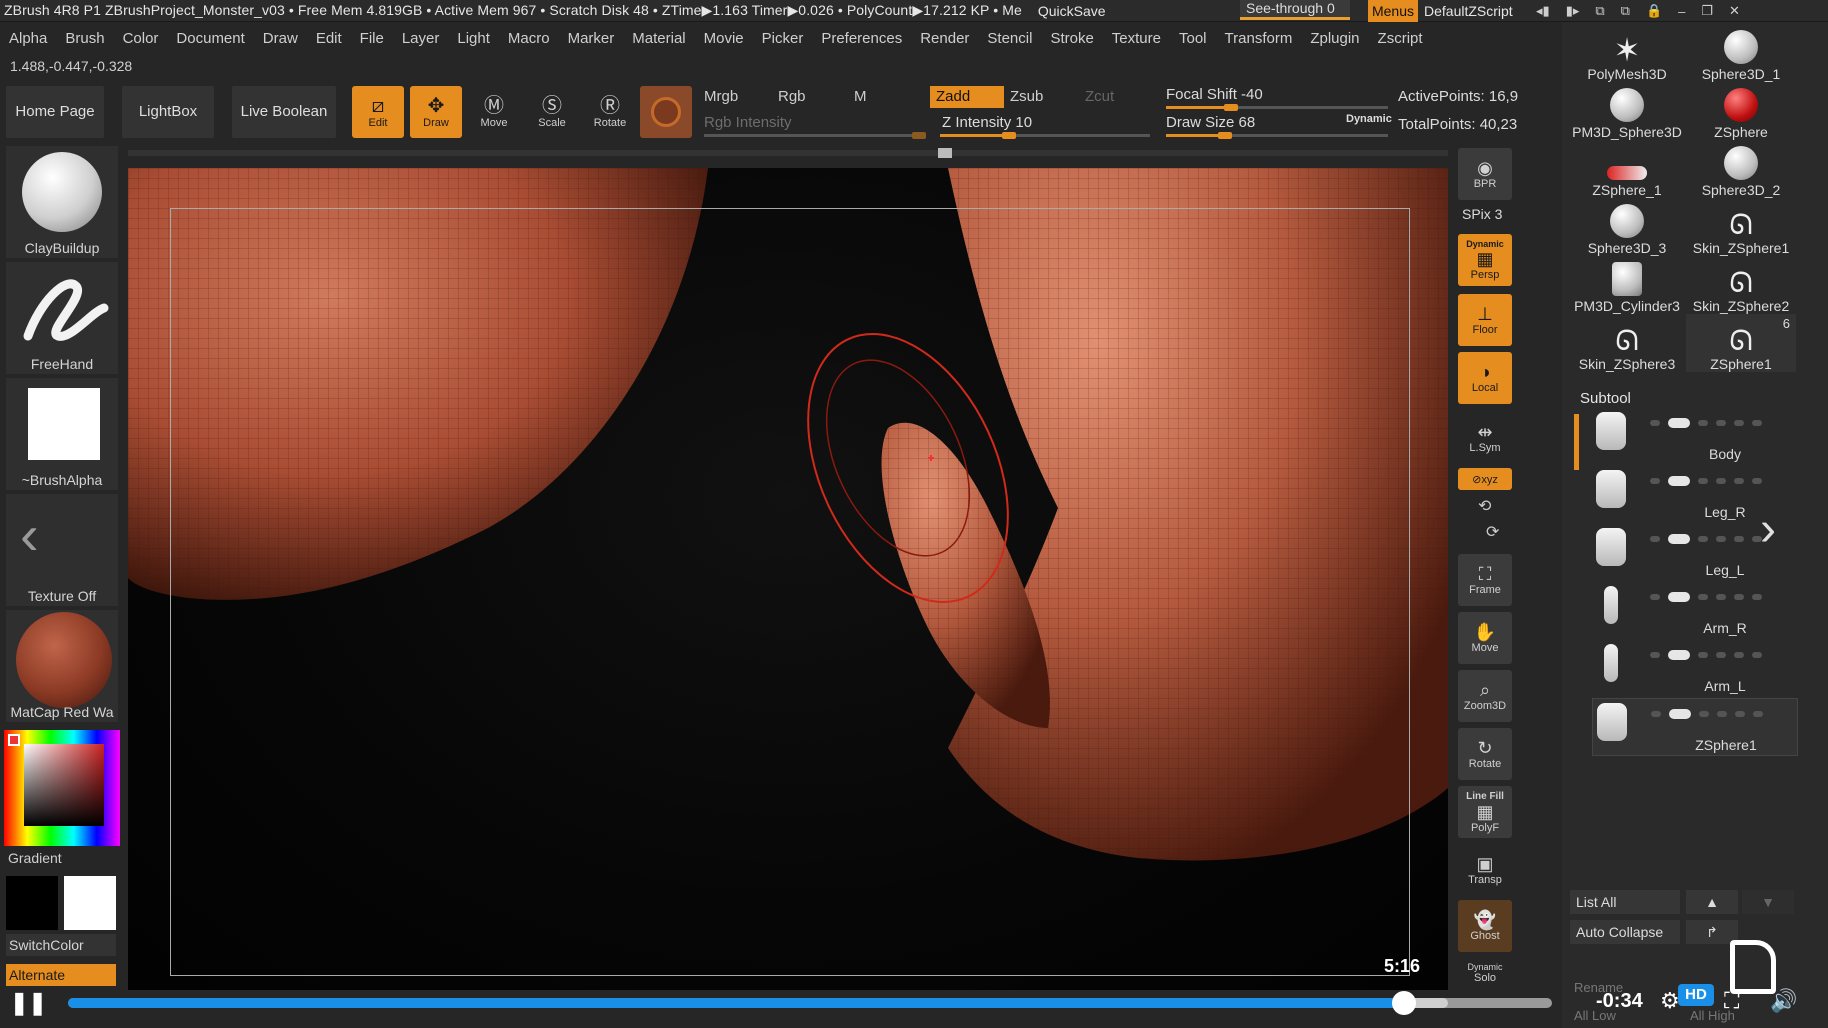 The height and width of the screenshot is (1028, 1828). Describe the element at coordinates (1573, 11) in the screenshot. I see `next-layout-icon: ▮▸` at that location.